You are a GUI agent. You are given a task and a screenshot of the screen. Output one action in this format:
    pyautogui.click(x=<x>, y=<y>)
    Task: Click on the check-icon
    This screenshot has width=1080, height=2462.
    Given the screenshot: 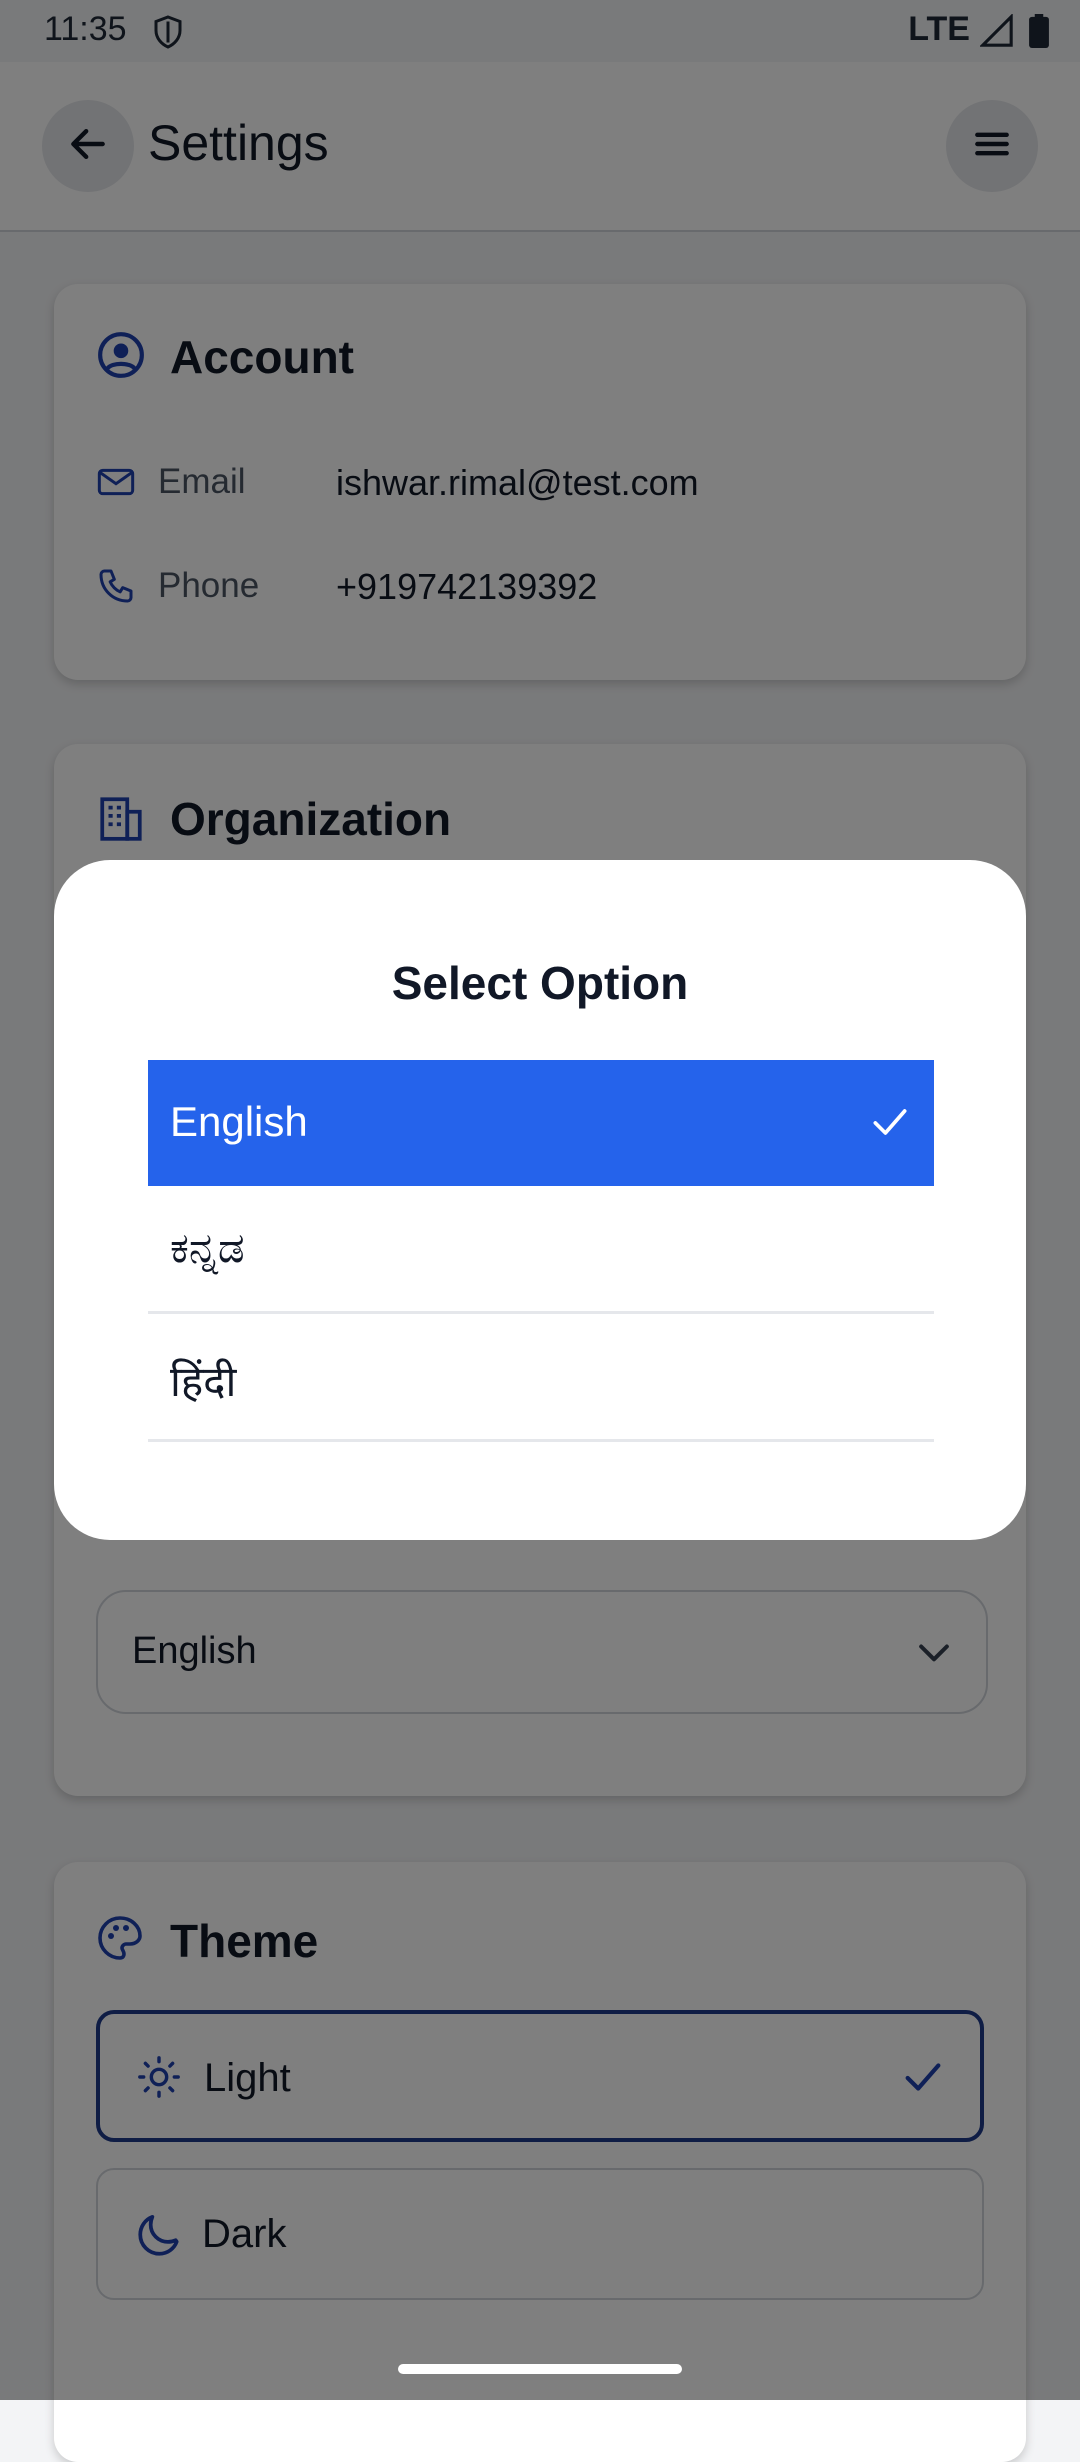 What is the action you would take?
    pyautogui.click(x=890, y=1122)
    